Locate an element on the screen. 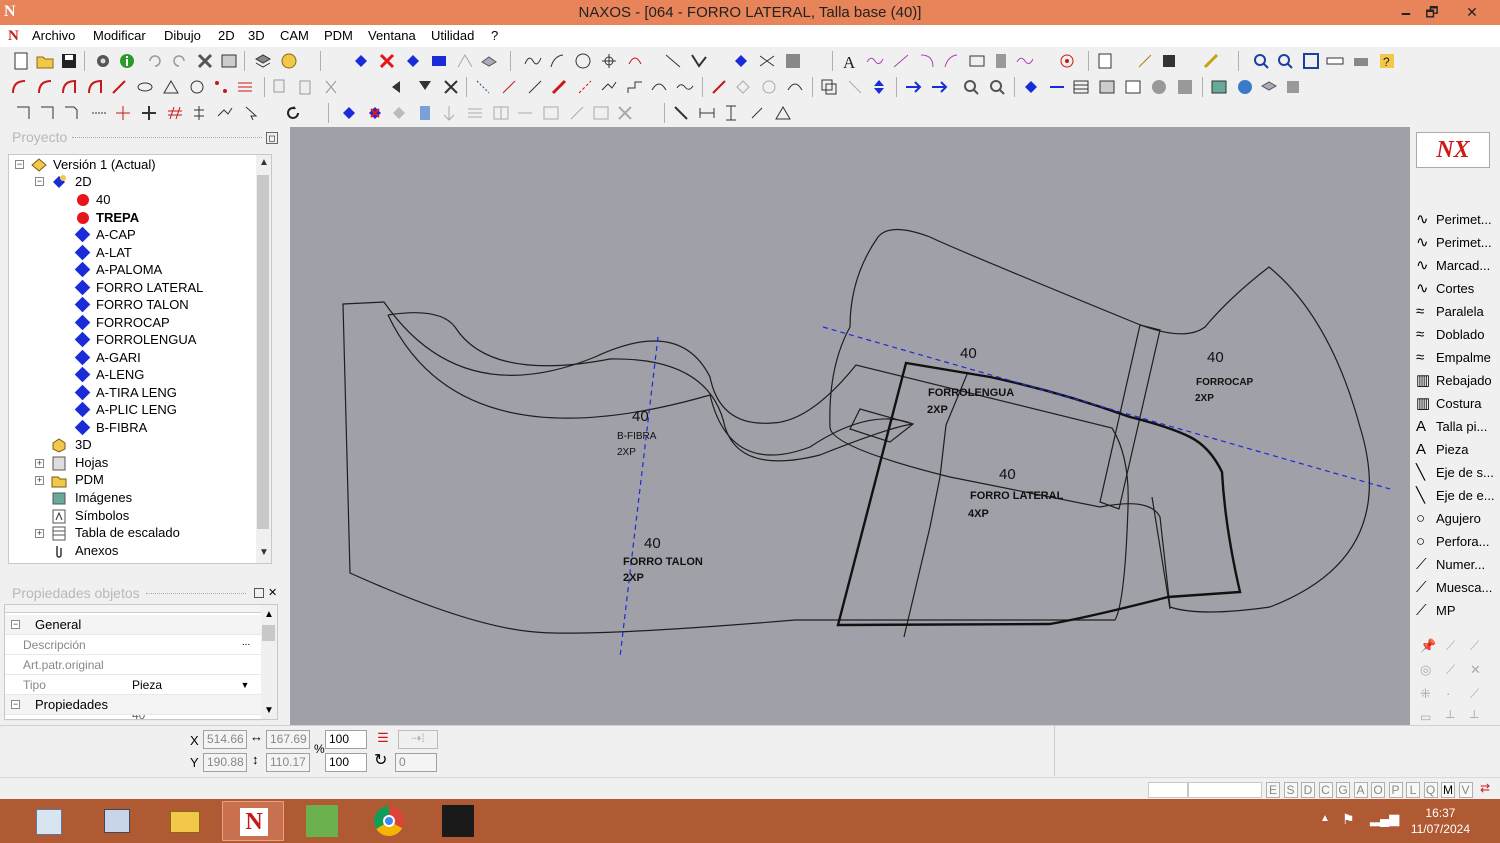 Image resolution: width=1500 pixels, height=843 pixels. wave-icon is located at coordinates (1025, 61).